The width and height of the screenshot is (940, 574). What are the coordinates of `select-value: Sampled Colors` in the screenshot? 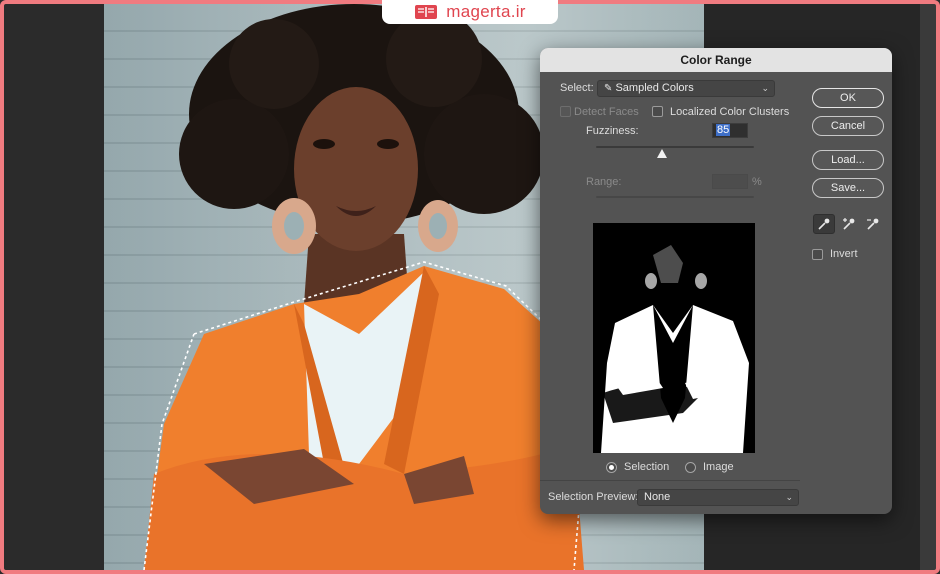 It's located at (654, 88).